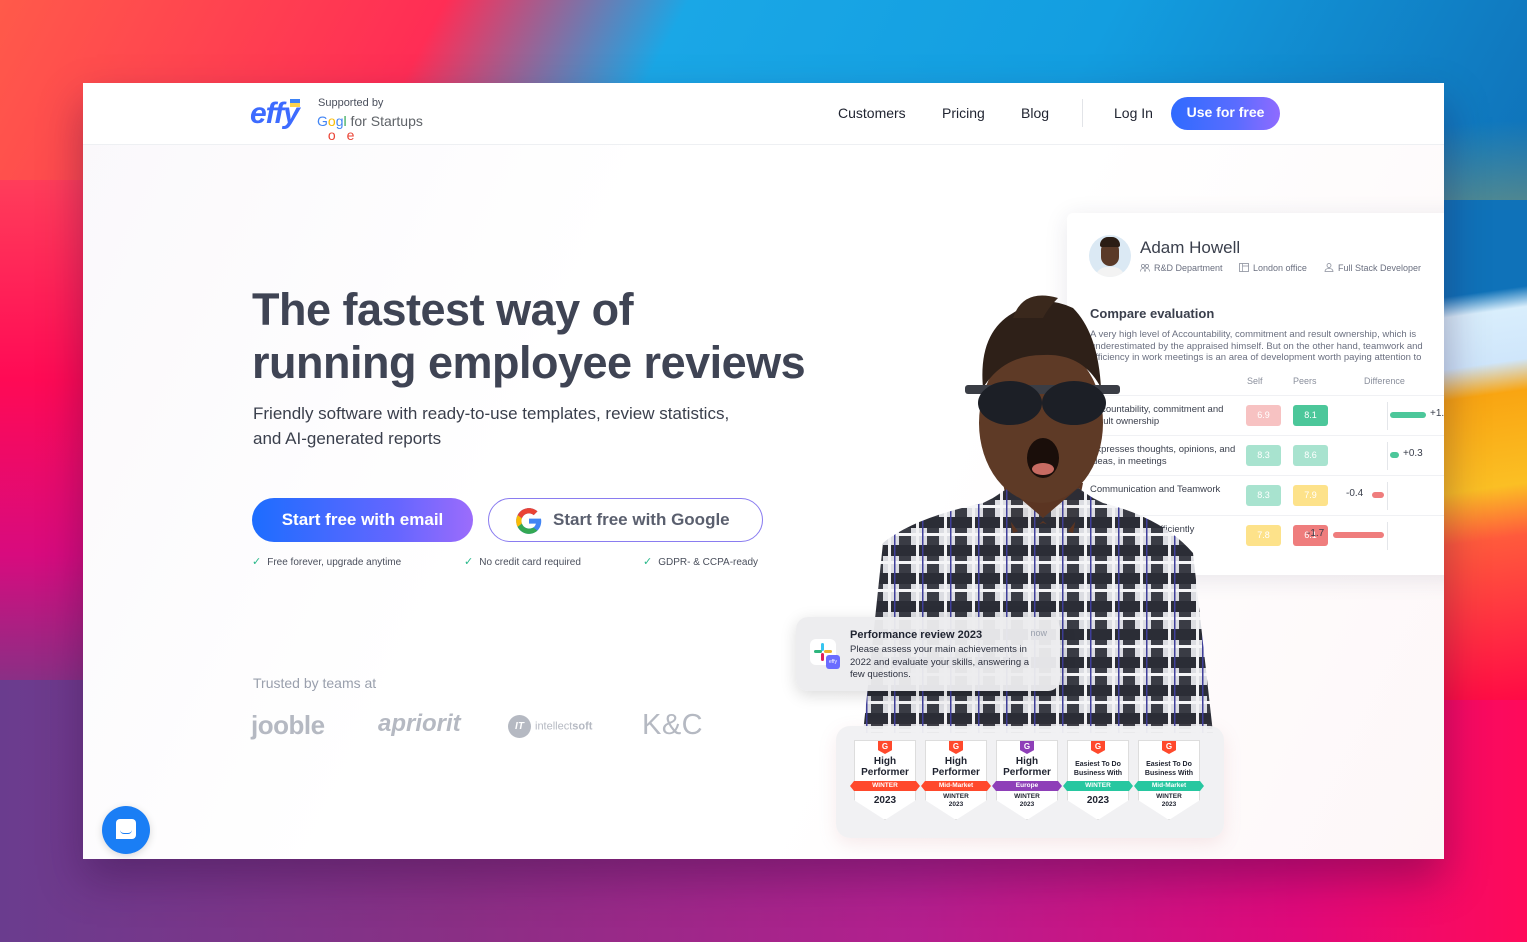  What do you see at coordinates (1413, 453) in the screenshot?
I see `difference-value: +0.3` at bounding box center [1413, 453].